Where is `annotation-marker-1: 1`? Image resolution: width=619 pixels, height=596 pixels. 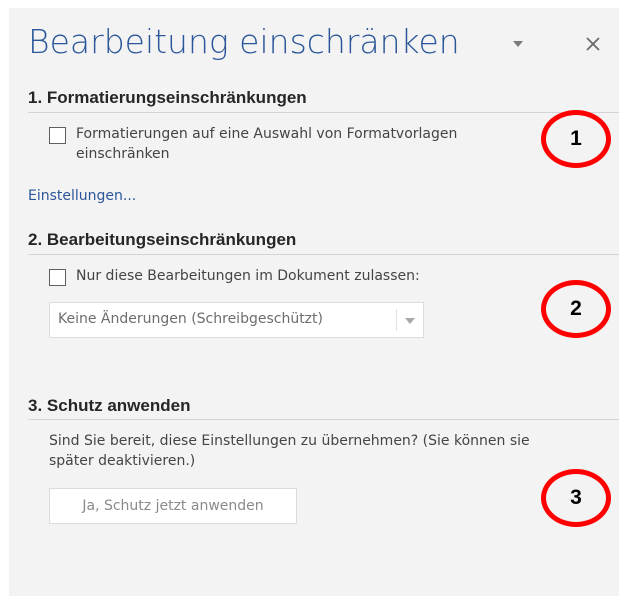 annotation-marker-1: 1 is located at coordinates (576, 139).